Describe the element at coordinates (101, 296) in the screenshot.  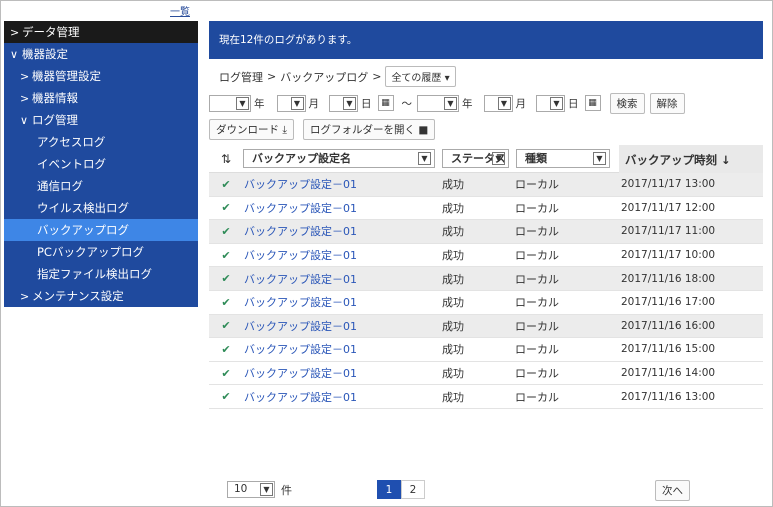
I see `sidebar-item-maintenance: > メンテナンス設定` at that location.